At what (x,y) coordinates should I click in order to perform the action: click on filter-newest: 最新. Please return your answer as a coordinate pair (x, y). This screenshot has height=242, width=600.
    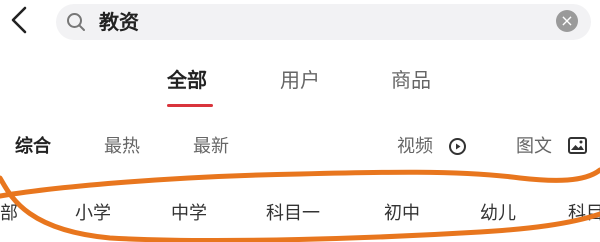
    Looking at the image, I should click on (211, 147).